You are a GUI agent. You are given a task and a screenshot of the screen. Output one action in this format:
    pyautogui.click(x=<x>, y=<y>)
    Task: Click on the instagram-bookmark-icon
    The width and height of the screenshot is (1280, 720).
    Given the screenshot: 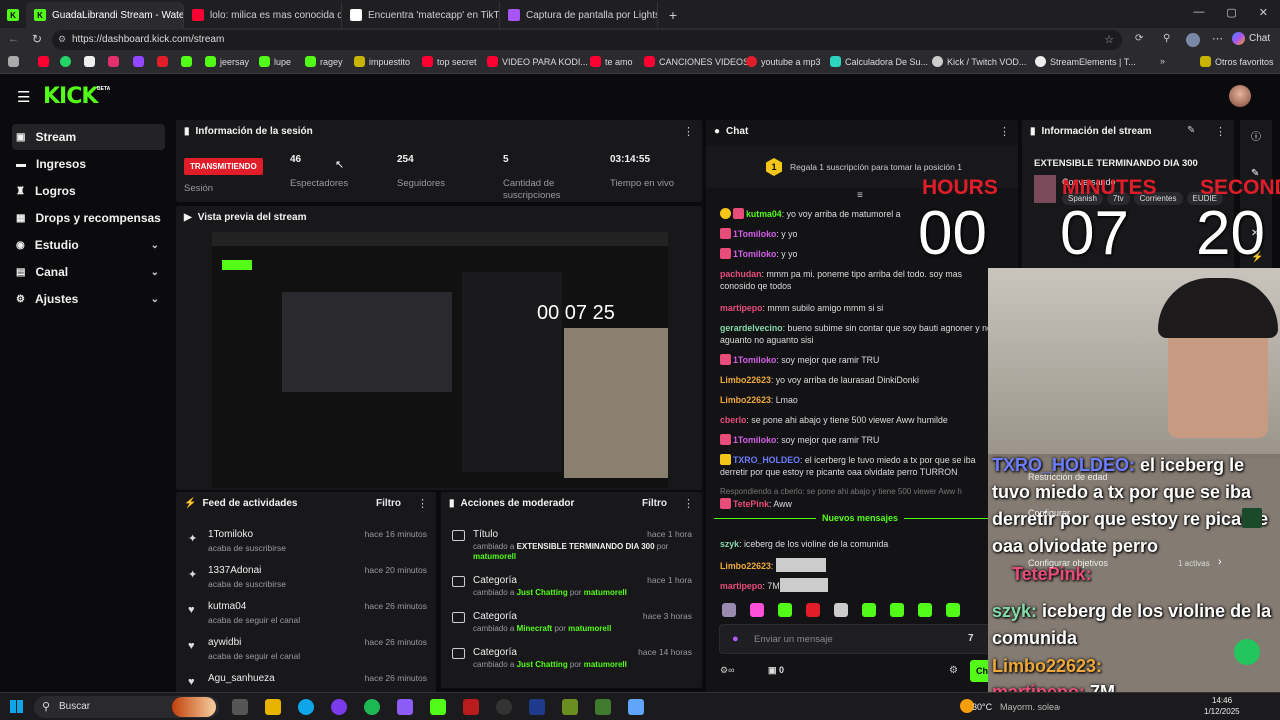 What is the action you would take?
    pyautogui.click(x=113, y=61)
    